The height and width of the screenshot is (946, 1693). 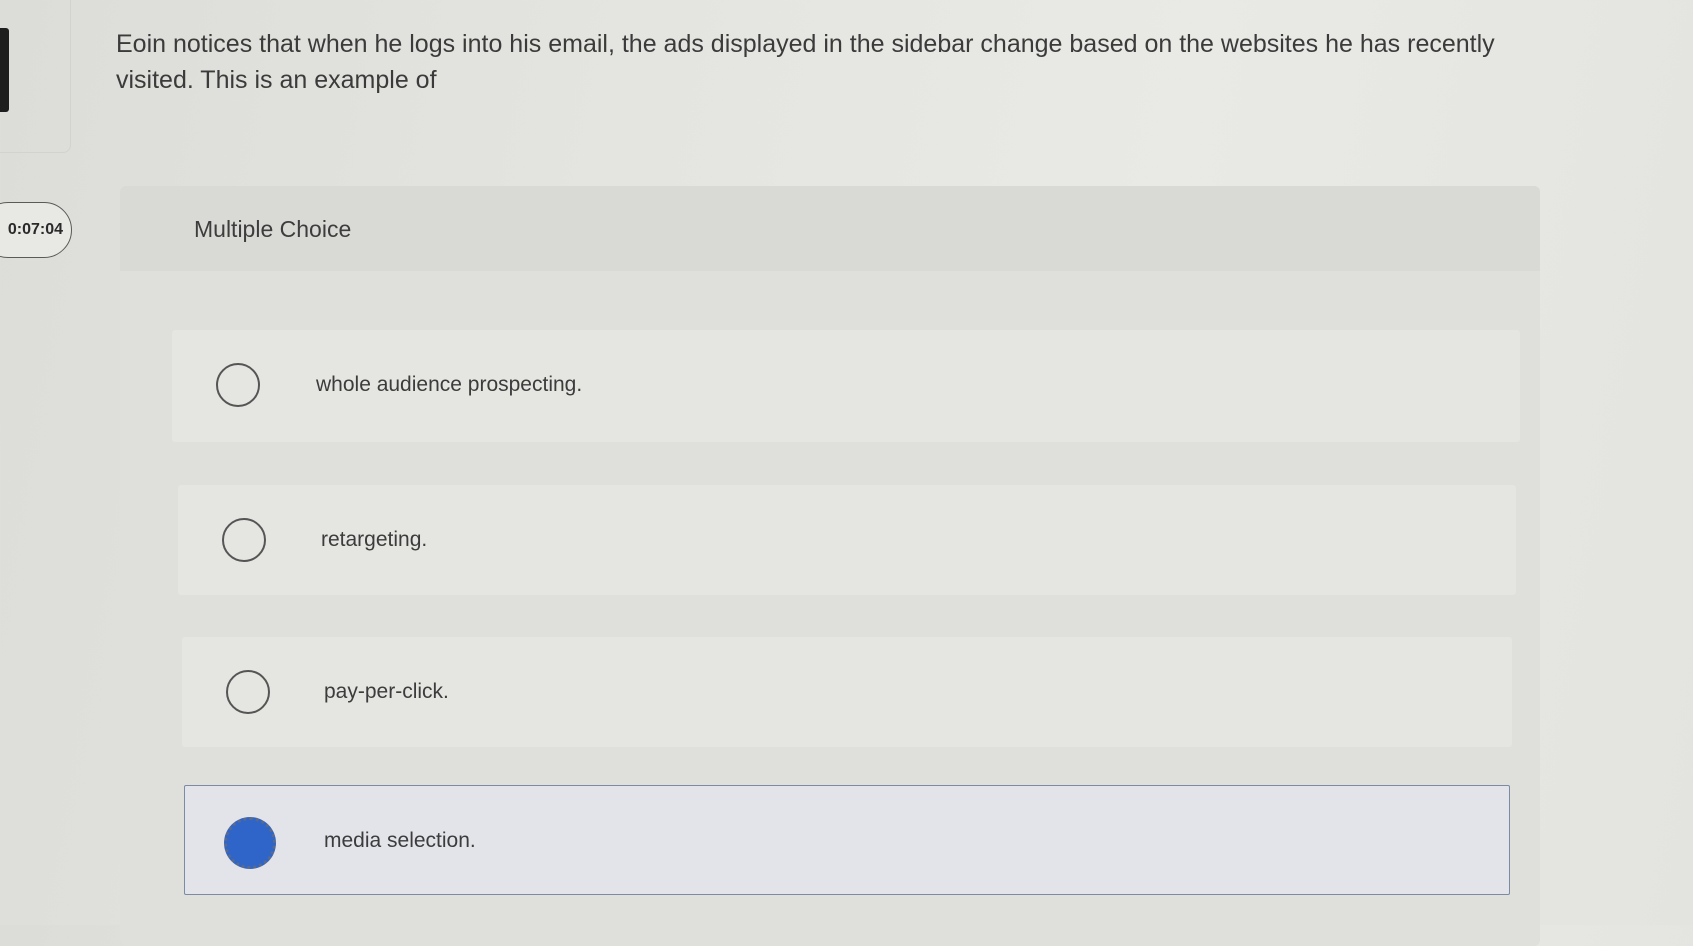 I want to click on answer-option-1: whole audience prospecting., so click(x=846, y=386).